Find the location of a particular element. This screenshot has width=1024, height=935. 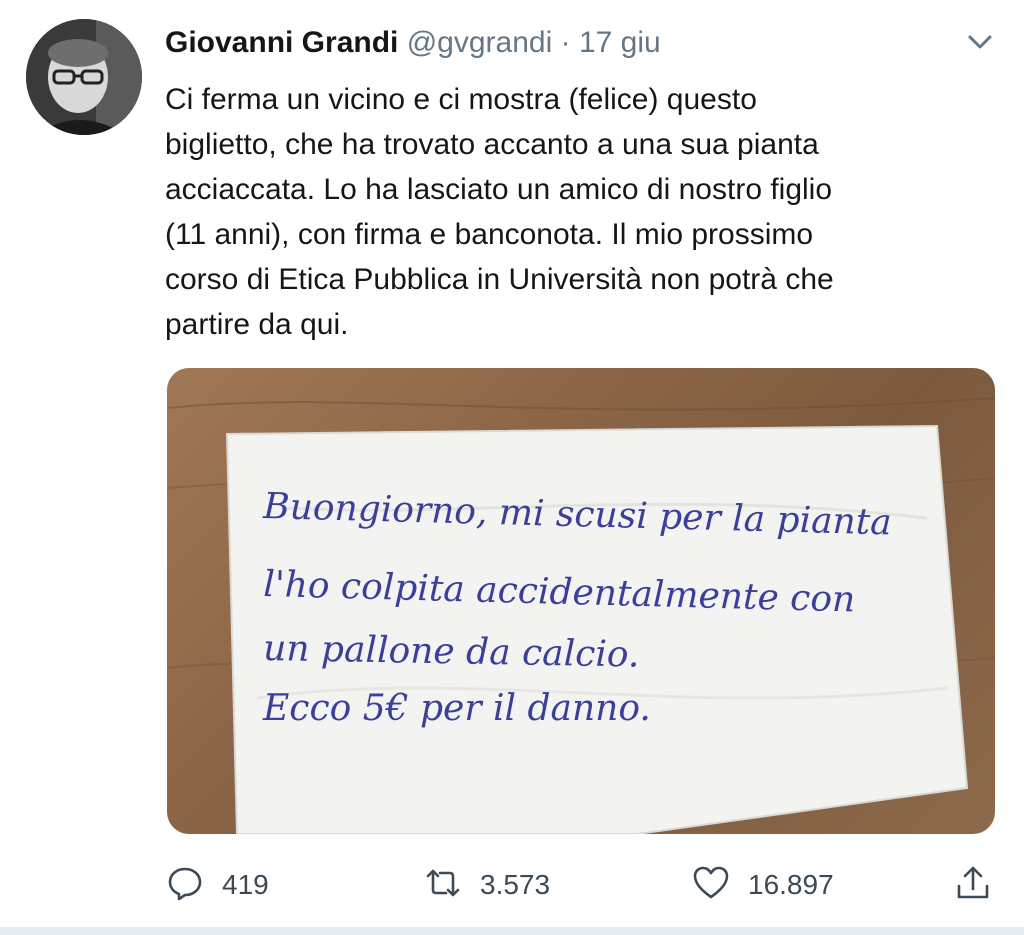

retweet-icon is located at coordinates (443, 885).